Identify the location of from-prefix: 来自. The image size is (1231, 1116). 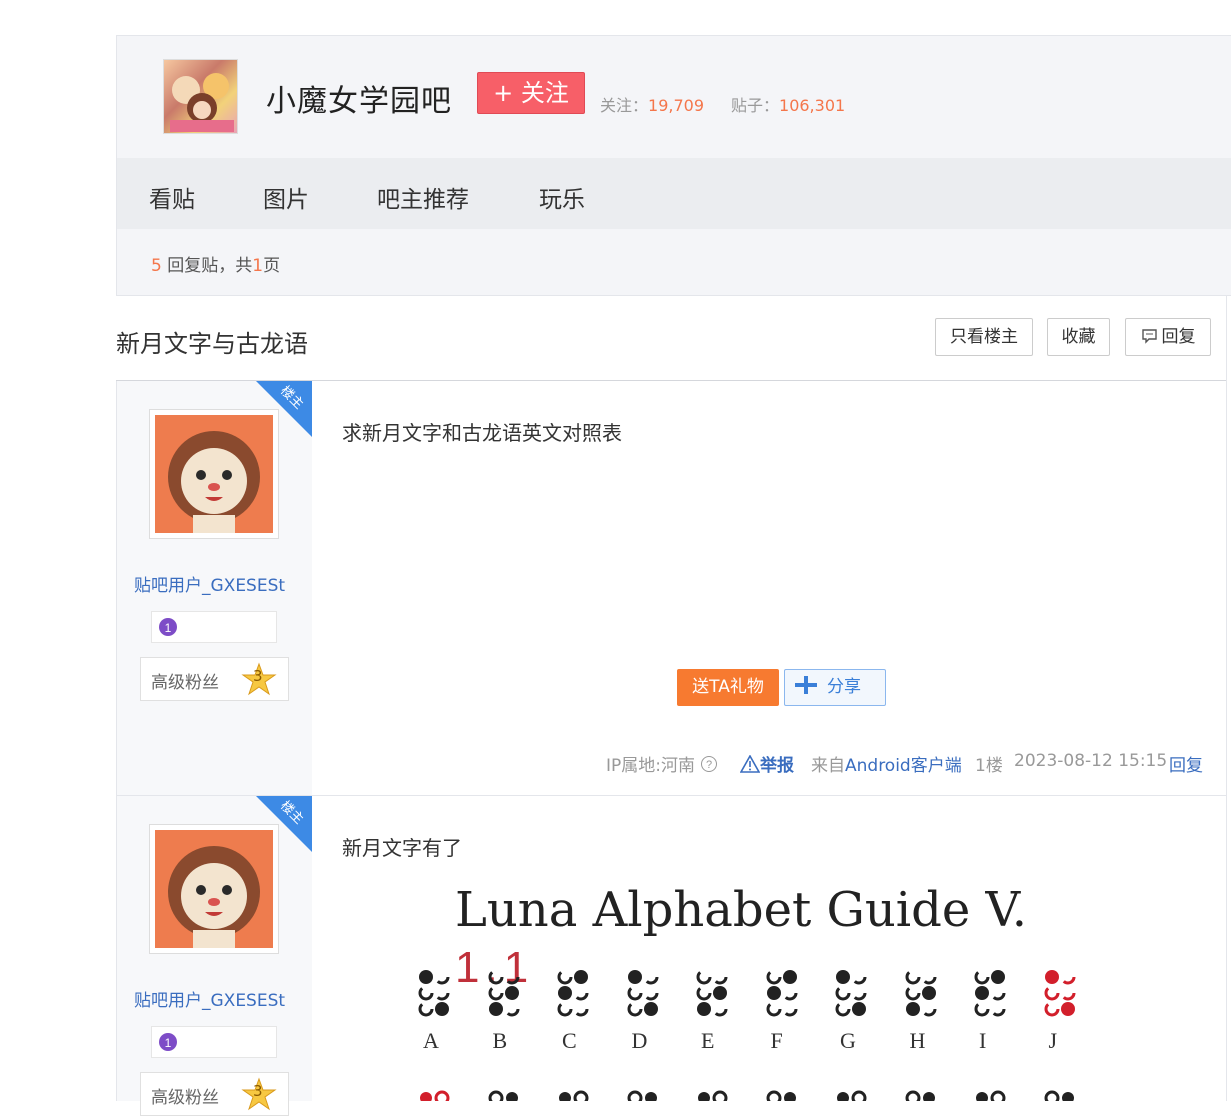
(828, 766).